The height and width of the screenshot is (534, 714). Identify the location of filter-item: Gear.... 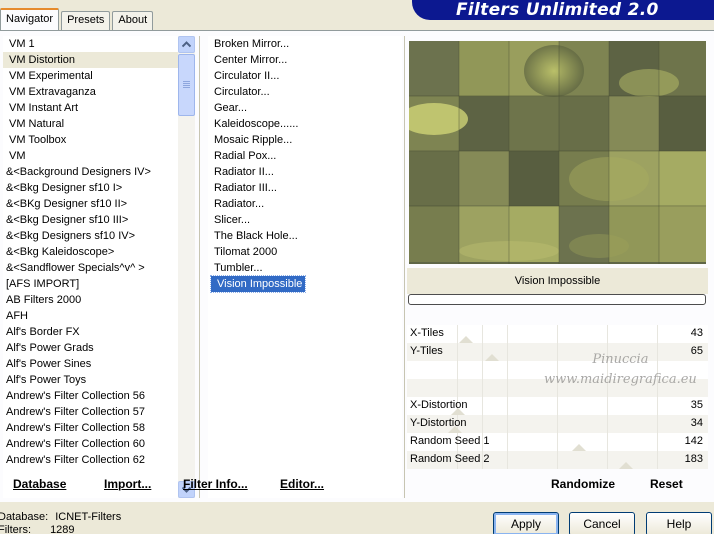
(305, 108).